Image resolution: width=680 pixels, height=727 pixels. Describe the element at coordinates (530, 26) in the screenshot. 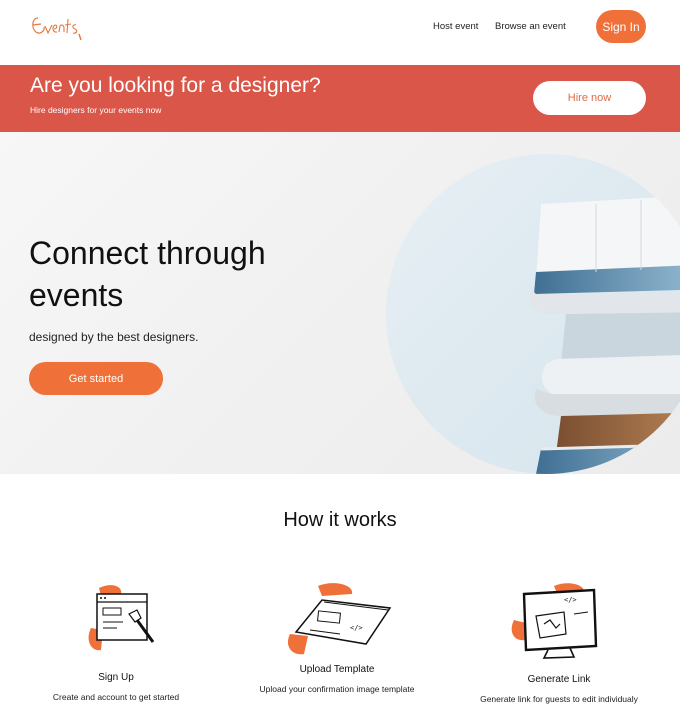

I see `nav-browse-event: Browse an event` at that location.